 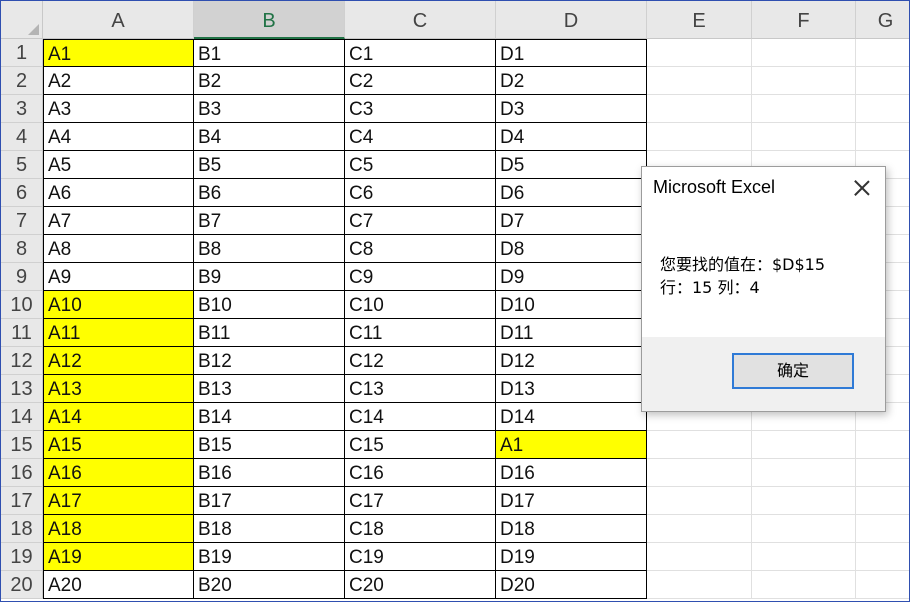 What do you see at coordinates (420, 249) in the screenshot?
I see `cell-c8: C8` at bounding box center [420, 249].